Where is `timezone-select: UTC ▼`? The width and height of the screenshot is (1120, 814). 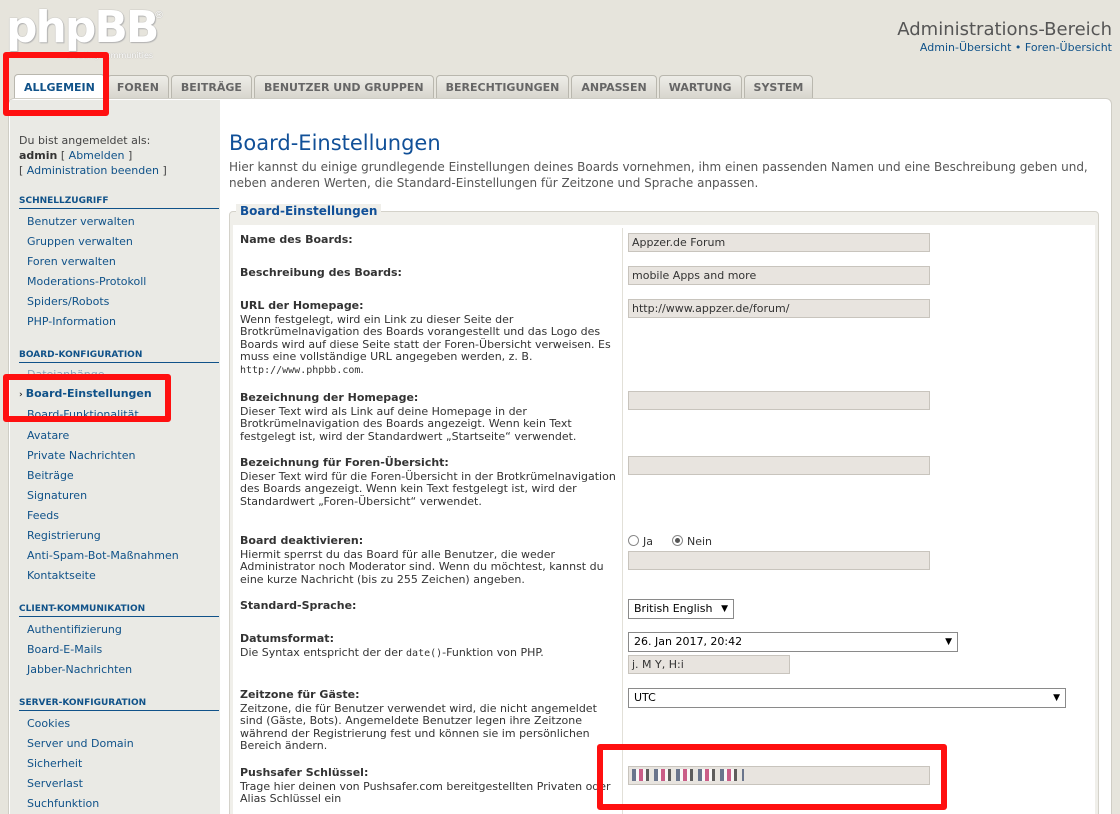
timezone-select: UTC ▼ is located at coordinates (847, 698).